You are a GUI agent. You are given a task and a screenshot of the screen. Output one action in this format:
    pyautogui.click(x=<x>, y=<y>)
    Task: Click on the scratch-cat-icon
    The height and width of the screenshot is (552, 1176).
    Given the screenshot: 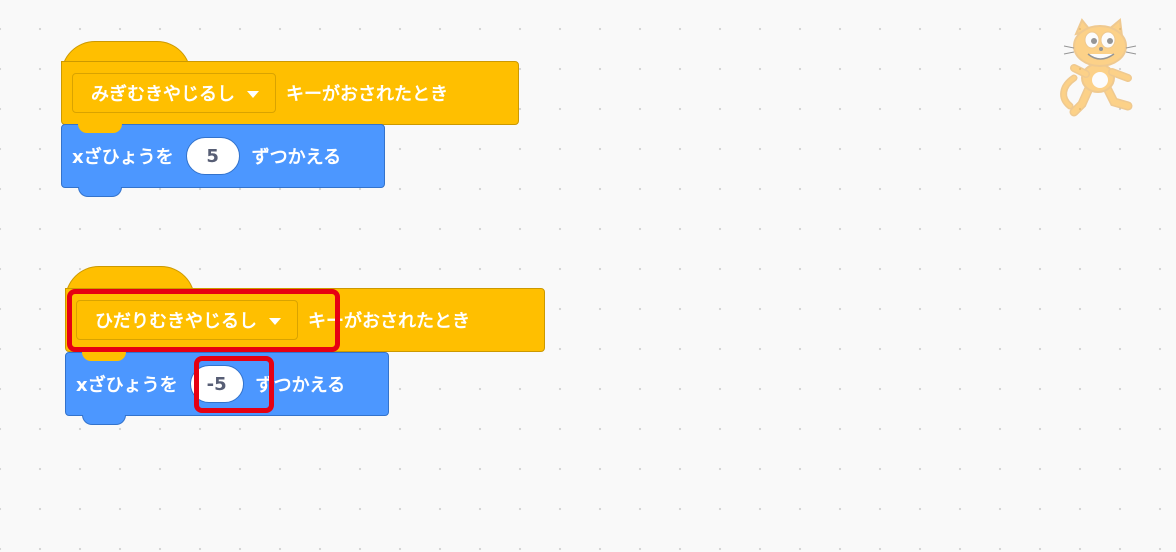 What is the action you would take?
    pyautogui.click(x=1099, y=67)
    